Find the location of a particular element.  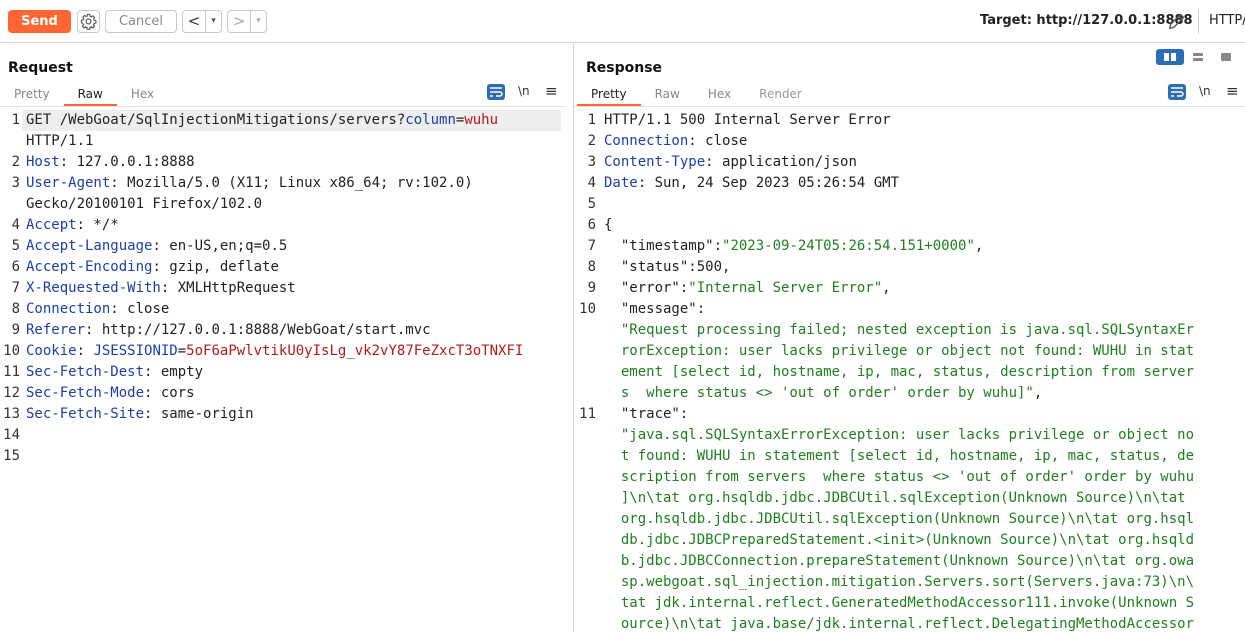

code-line: 12 Sec-Fetch-Mode: cors is located at coordinates (283, 393).